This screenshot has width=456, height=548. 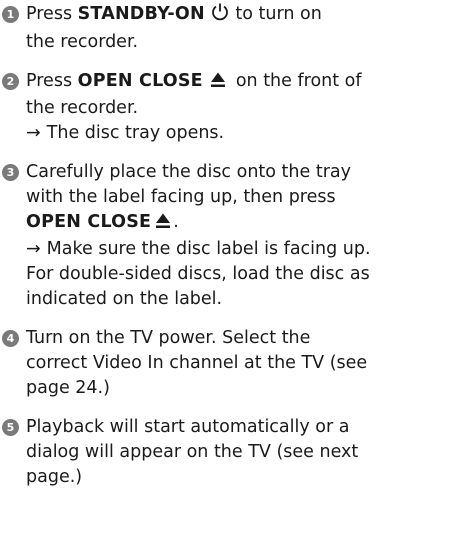 I want to click on standby-on-button-label: STANDBY-ON, so click(x=141, y=14).